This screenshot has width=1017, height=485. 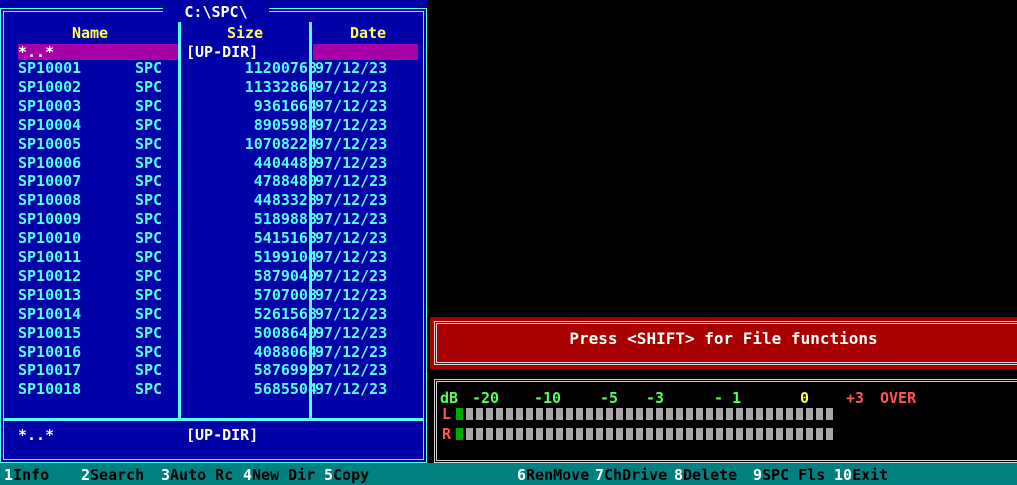 What do you see at coordinates (218, 295) in the screenshot?
I see `file-row: SP10013 SPC 5707008 97/12/23` at bounding box center [218, 295].